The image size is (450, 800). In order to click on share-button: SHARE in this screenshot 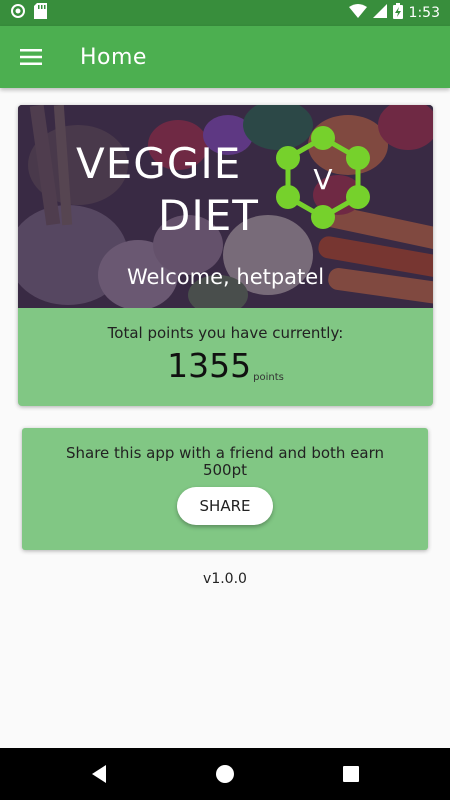, I will do `click(225, 506)`.